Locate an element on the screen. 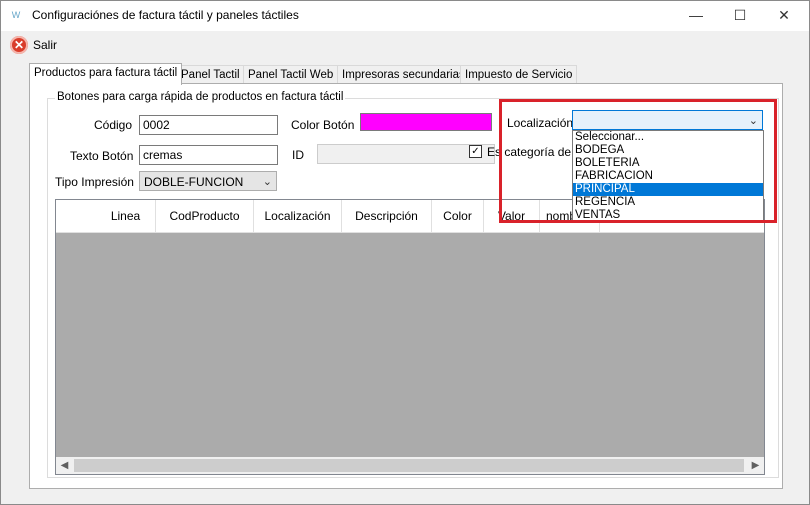 The height and width of the screenshot is (505, 810). tab-impresoras-secundarias: Impresoras secundarias is located at coordinates (403, 74).